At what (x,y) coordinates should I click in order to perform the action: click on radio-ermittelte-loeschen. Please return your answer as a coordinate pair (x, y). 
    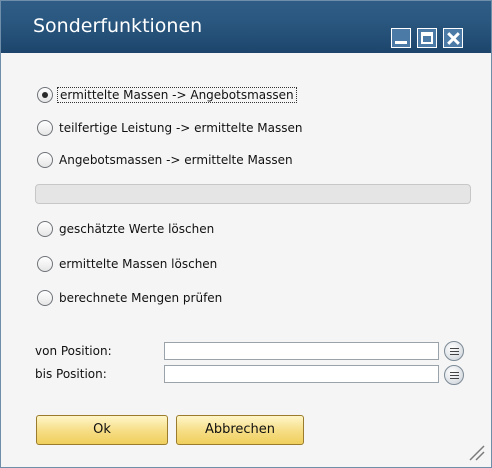
    Looking at the image, I should click on (45, 264).